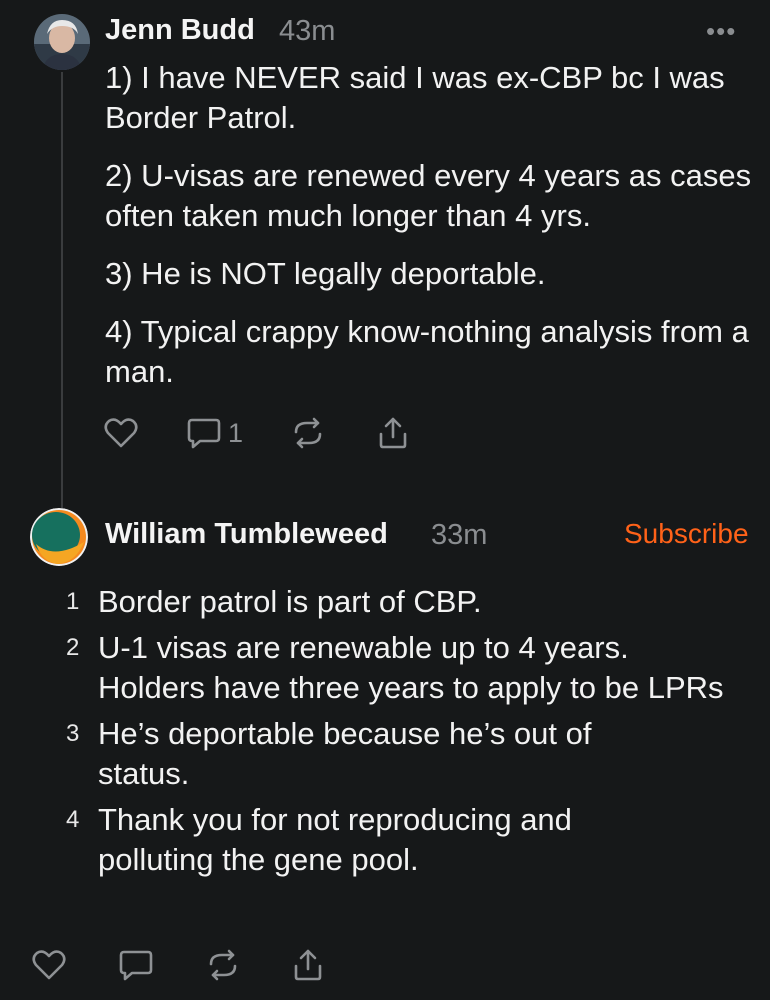 The width and height of the screenshot is (770, 1000). What do you see at coordinates (290, 601) in the screenshot?
I see `list-text: Border patrol is part of CBP.` at bounding box center [290, 601].